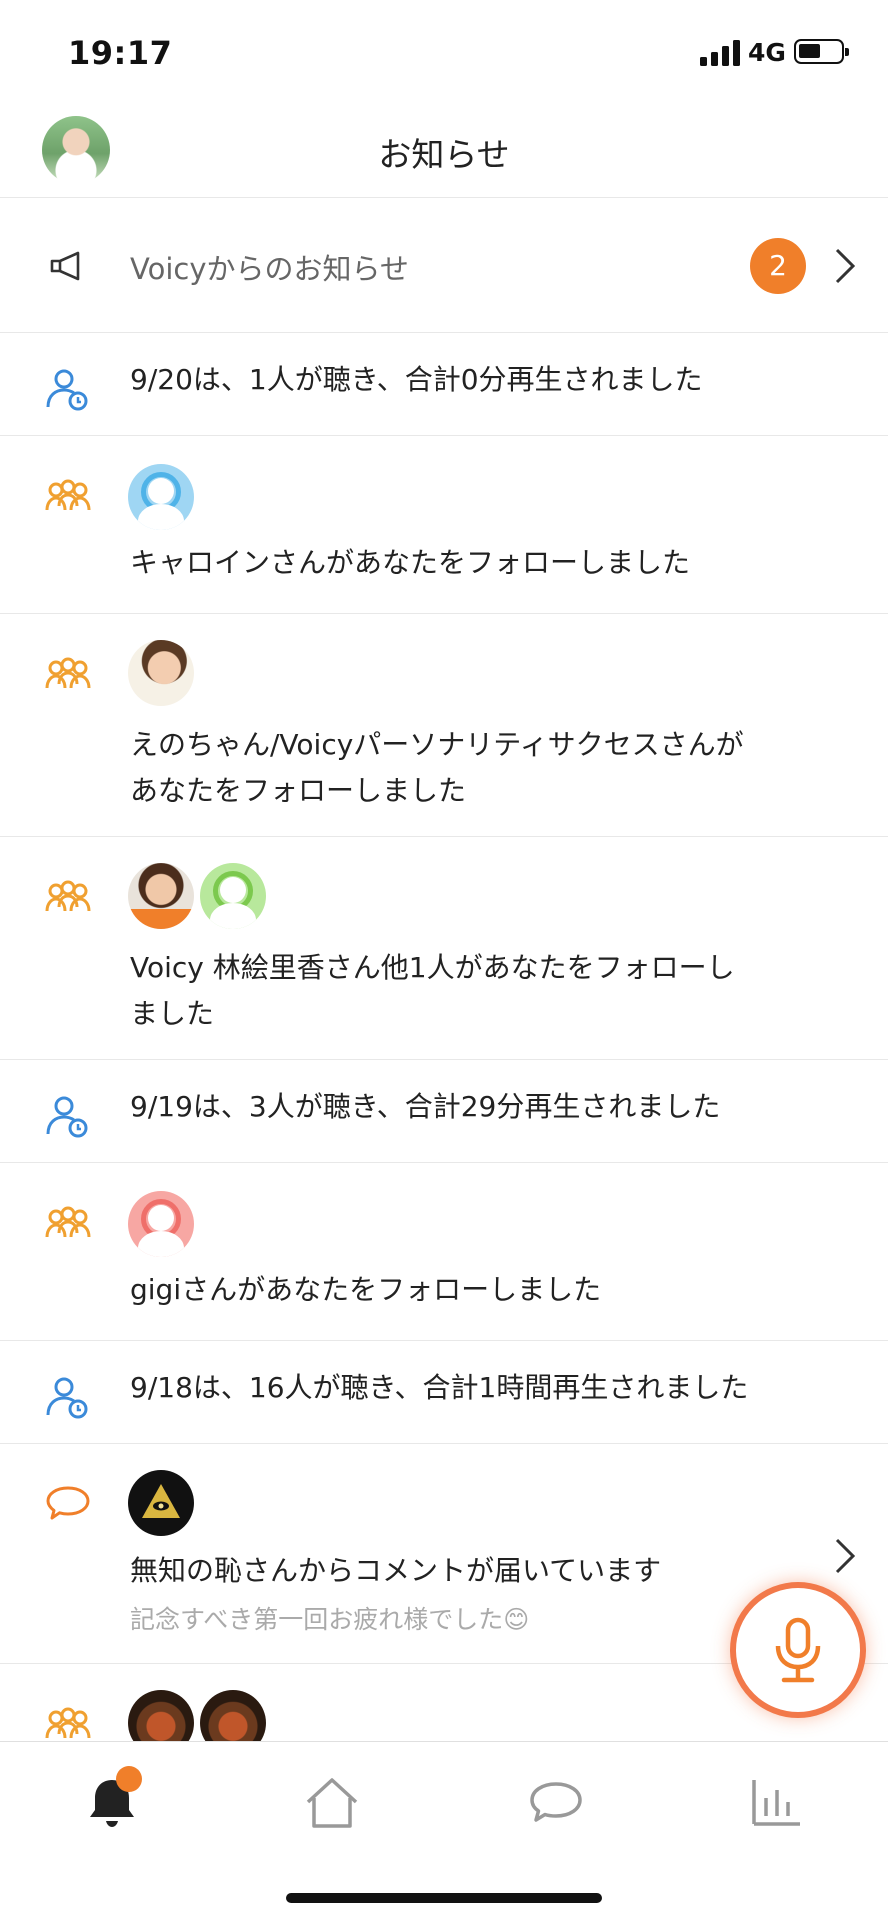  I want to click on list-item: 9/20は、1人が聴き、合計0分再生されました, so click(444, 384).